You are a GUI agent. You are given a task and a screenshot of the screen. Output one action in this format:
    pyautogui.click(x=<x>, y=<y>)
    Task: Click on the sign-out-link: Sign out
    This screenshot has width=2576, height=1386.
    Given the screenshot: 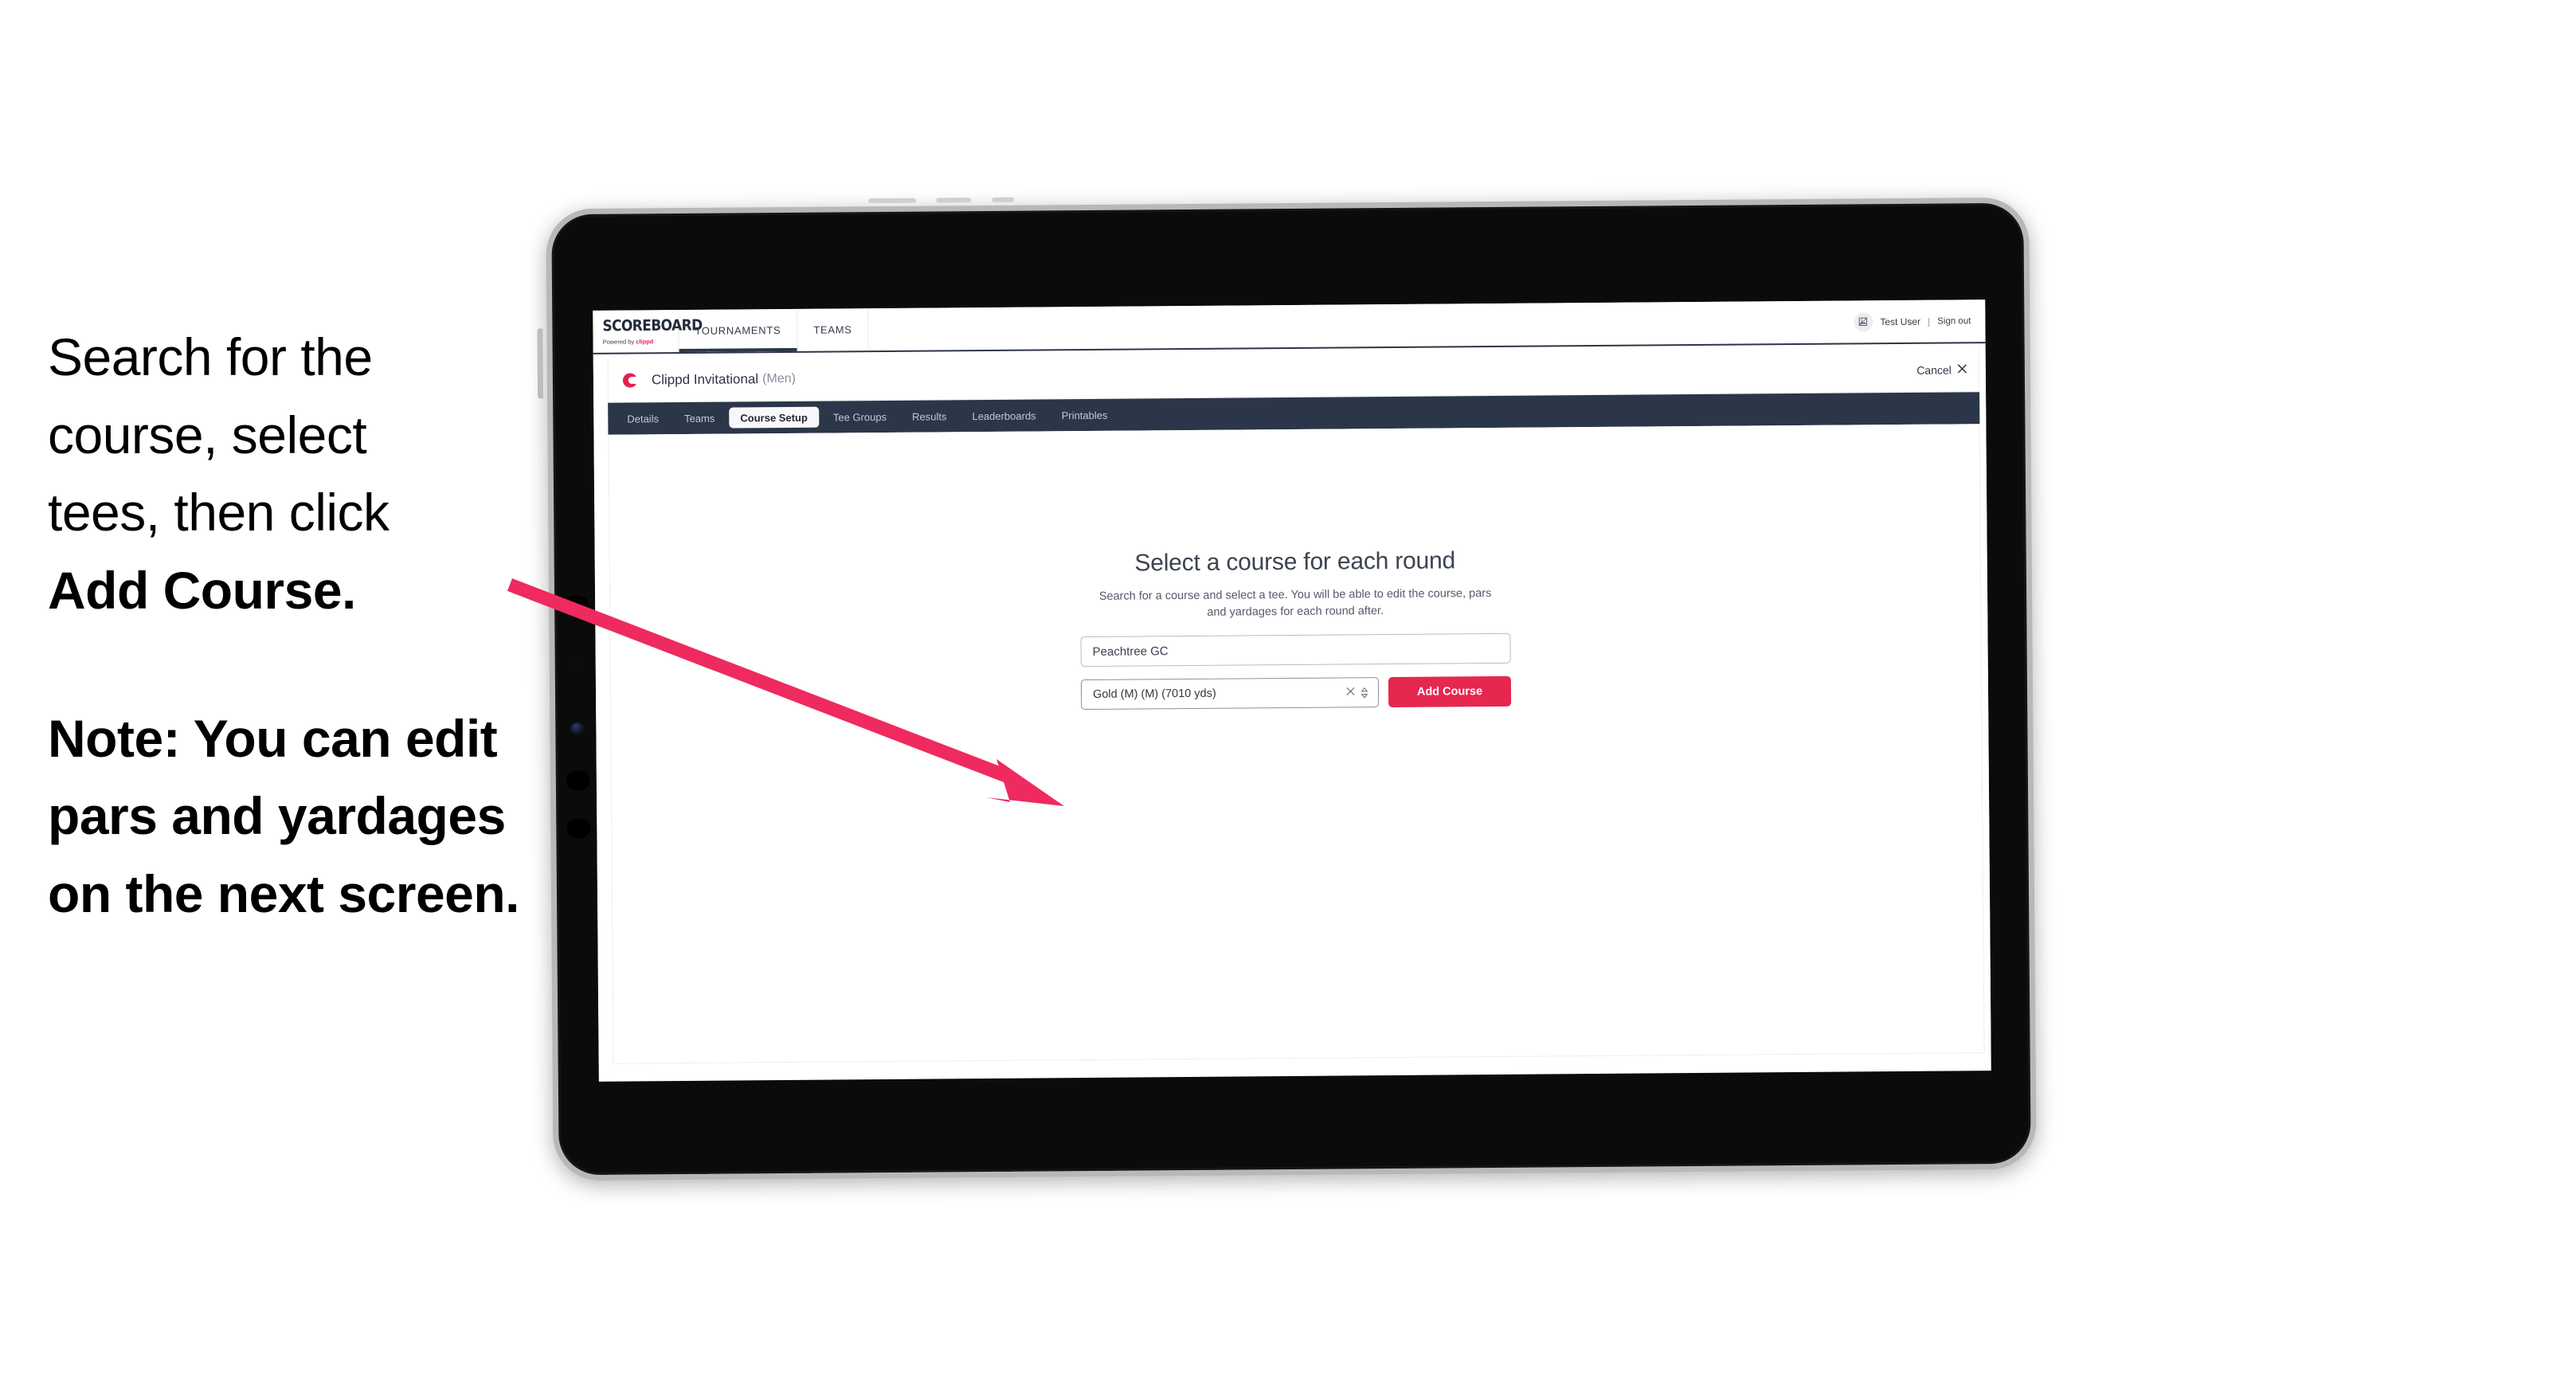 What is the action you would take?
    pyautogui.click(x=1954, y=321)
    